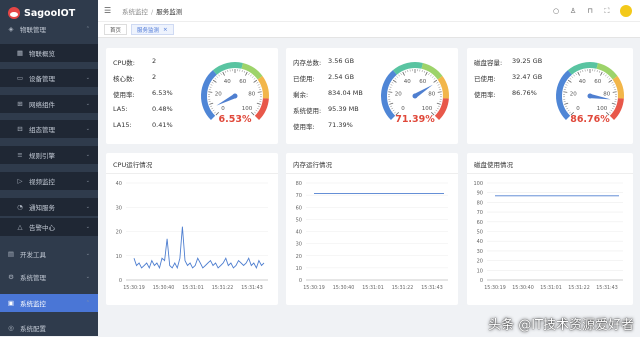 This screenshot has height=337, width=640. What do you see at coordinates (369, 30) in the screenshot?
I see `tab-bar: 首页 服务监测×` at bounding box center [369, 30].